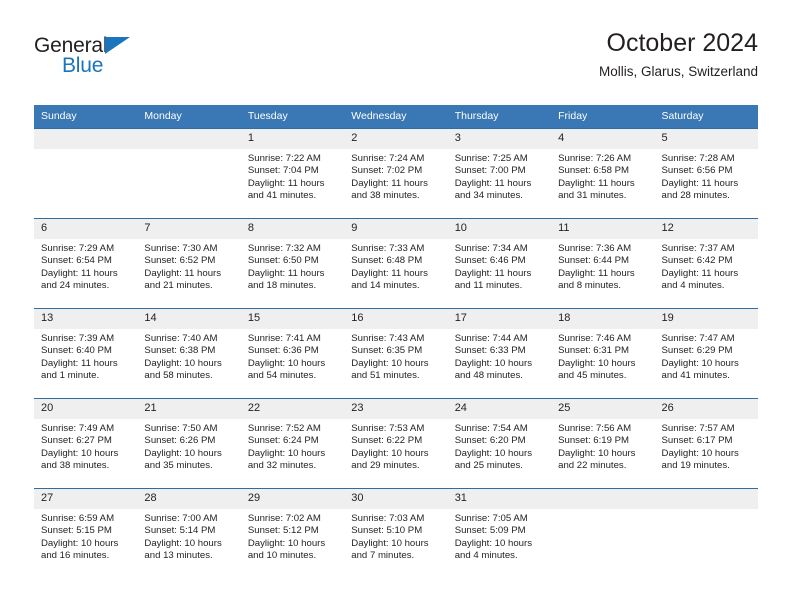  What do you see at coordinates (697, 351) in the screenshot?
I see `sunset-text: Sunset: 6:29 PM` at bounding box center [697, 351].